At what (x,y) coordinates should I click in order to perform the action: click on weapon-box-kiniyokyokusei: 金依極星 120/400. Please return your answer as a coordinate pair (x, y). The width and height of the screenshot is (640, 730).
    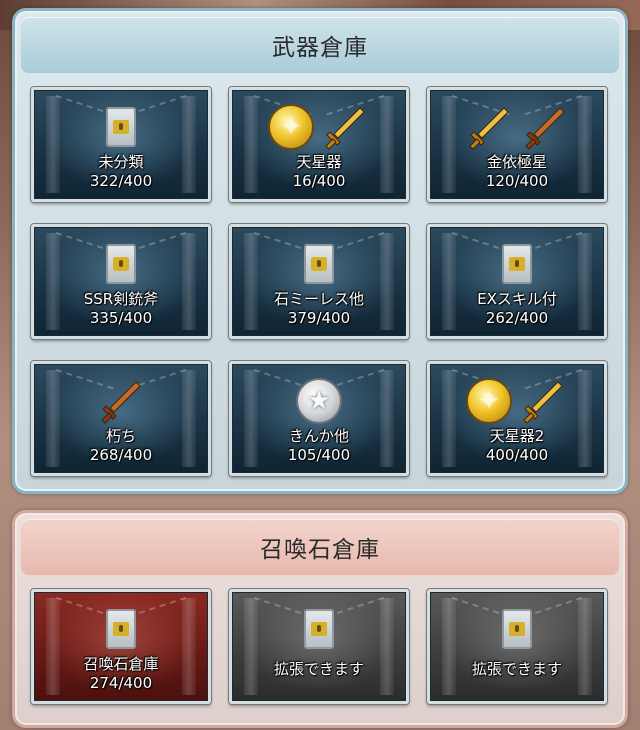
    Looking at the image, I should click on (517, 144).